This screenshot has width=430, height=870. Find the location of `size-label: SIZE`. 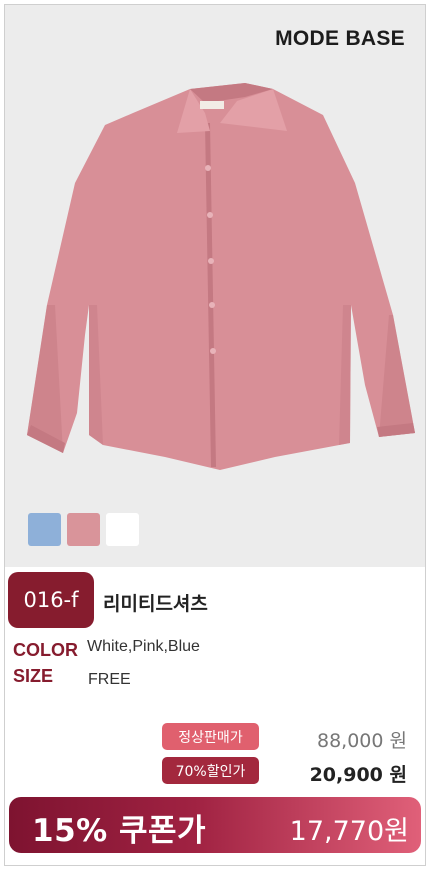

size-label: SIZE is located at coordinates (33, 676).